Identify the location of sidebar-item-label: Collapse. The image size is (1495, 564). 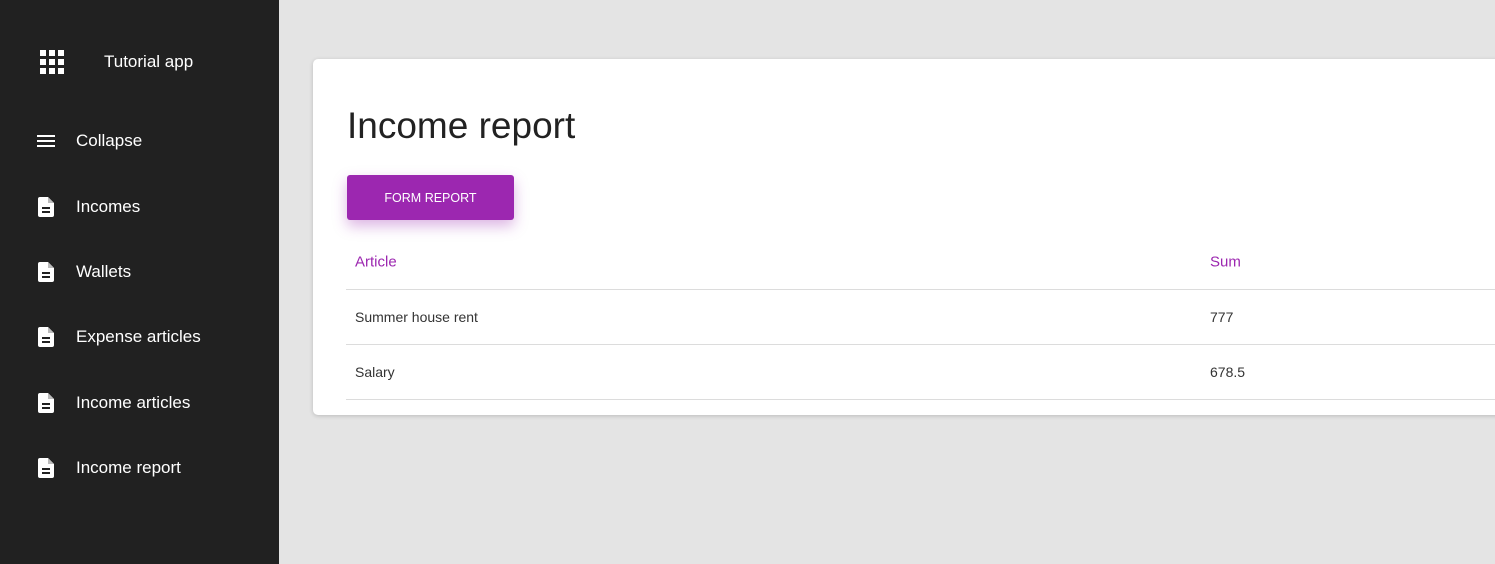
(109, 140).